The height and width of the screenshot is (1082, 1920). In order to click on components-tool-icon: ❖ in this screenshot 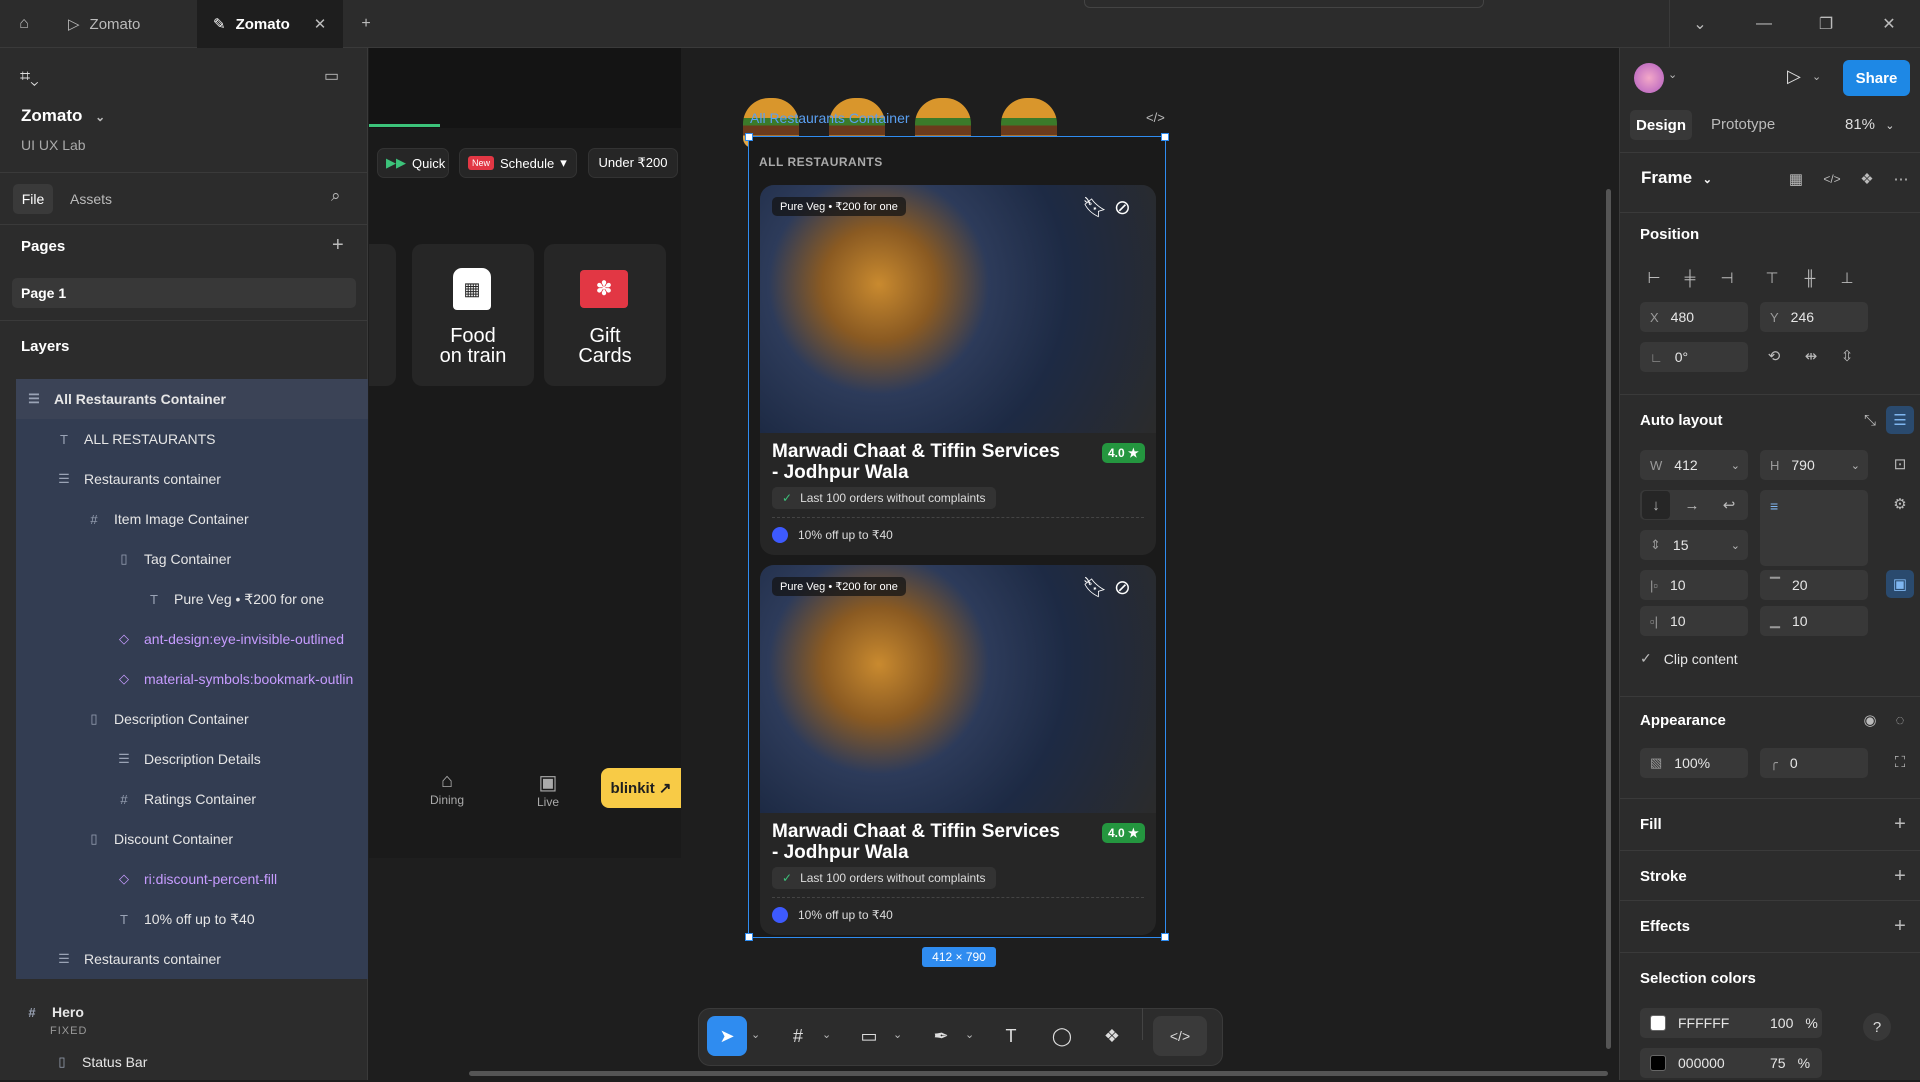, I will do `click(1112, 1036)`.